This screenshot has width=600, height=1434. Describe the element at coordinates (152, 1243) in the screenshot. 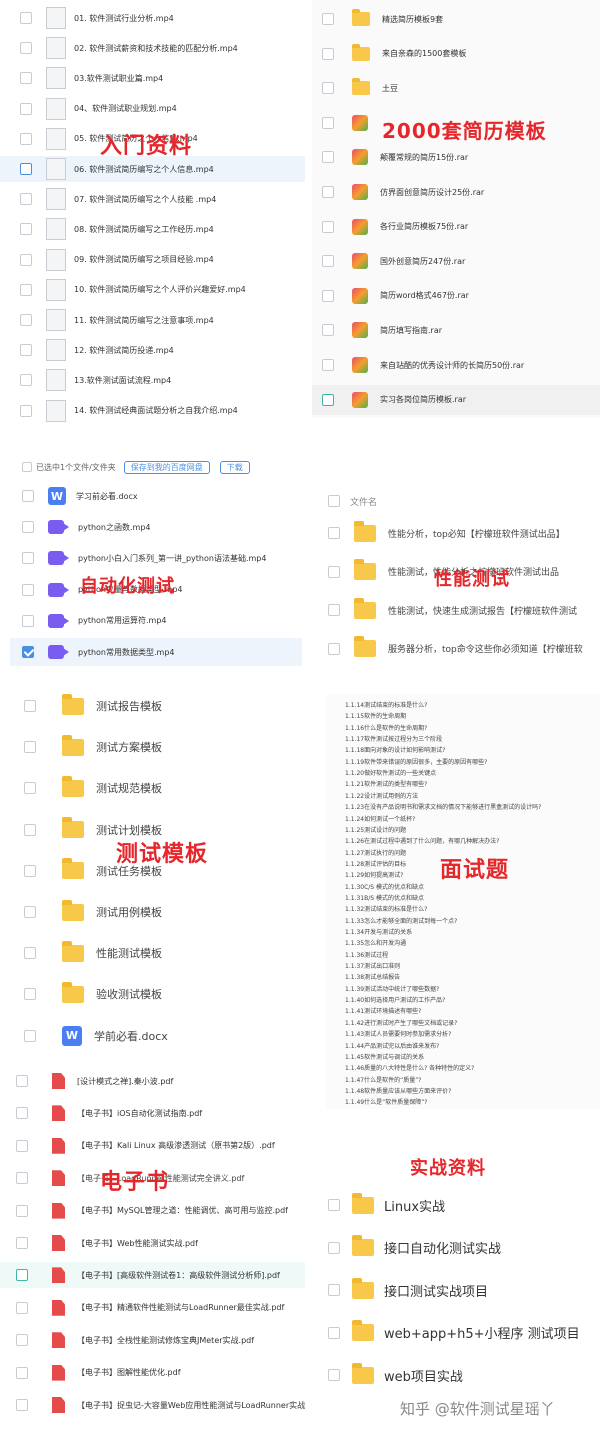

I see `list-item: 【电子书】Web性能测试实战.pdf` at that location.